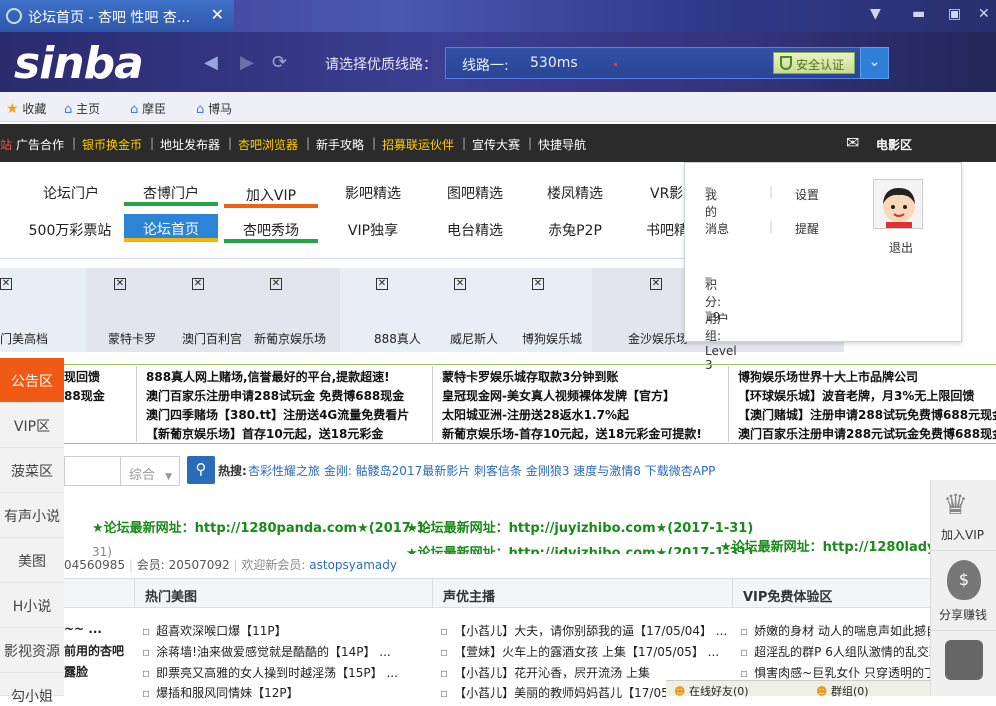 The image size is (996, 706). I want to click on list-item: 前用的杏吧, so click(94, 650).